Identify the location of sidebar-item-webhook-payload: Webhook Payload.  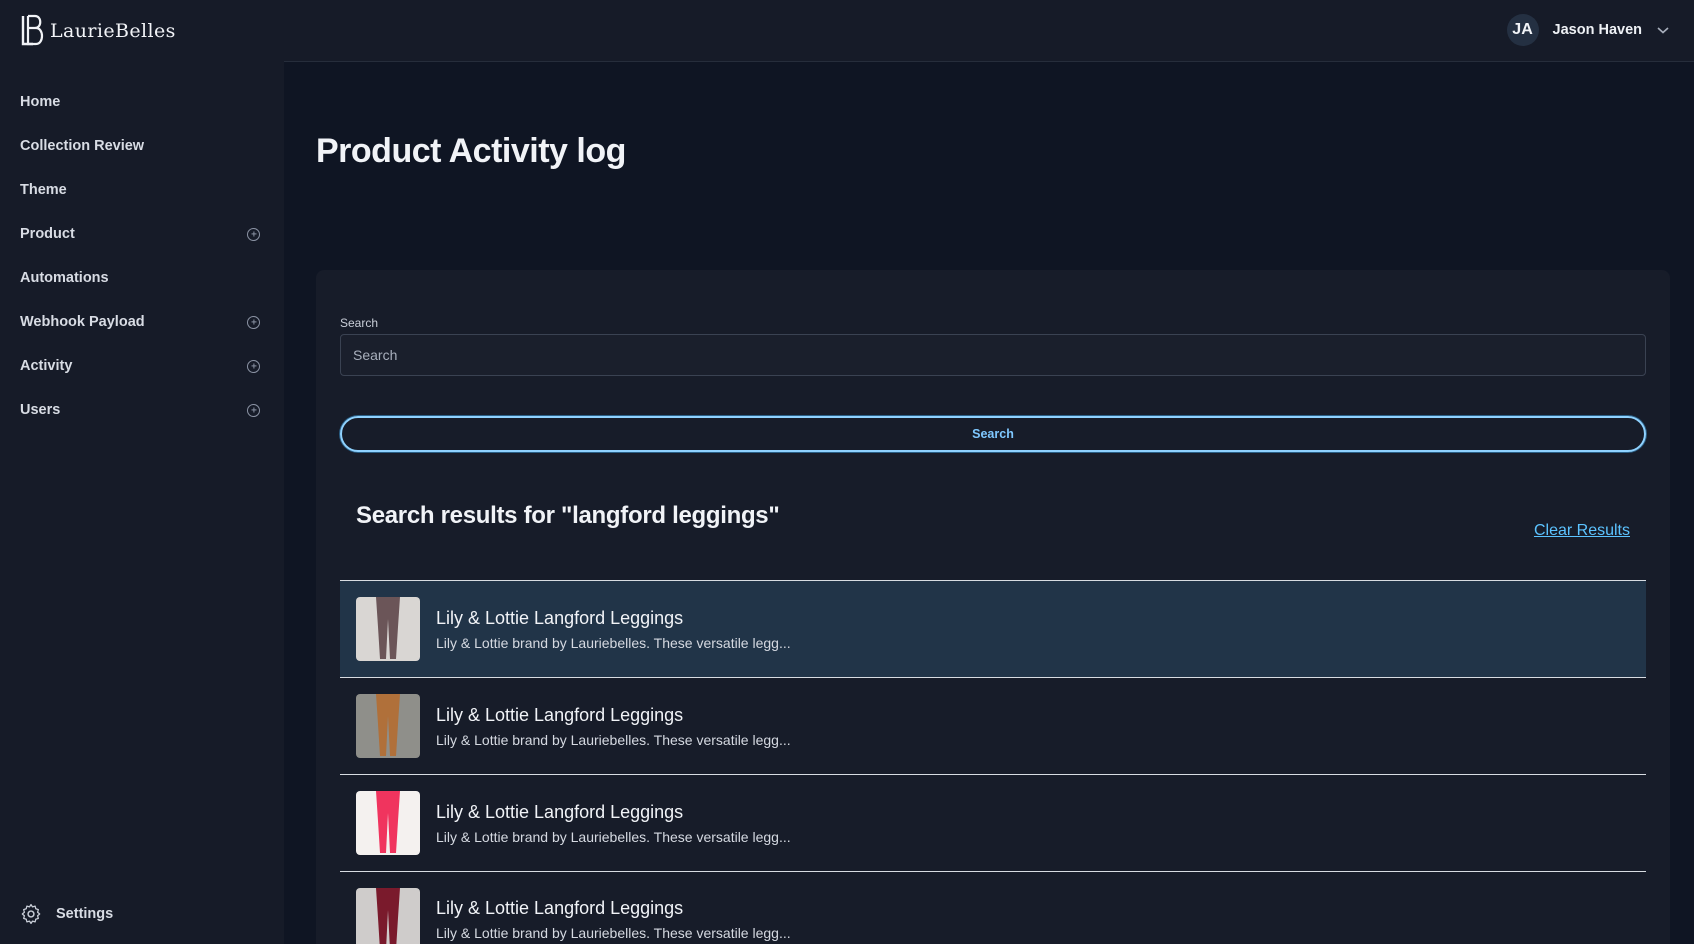
(142, 322).